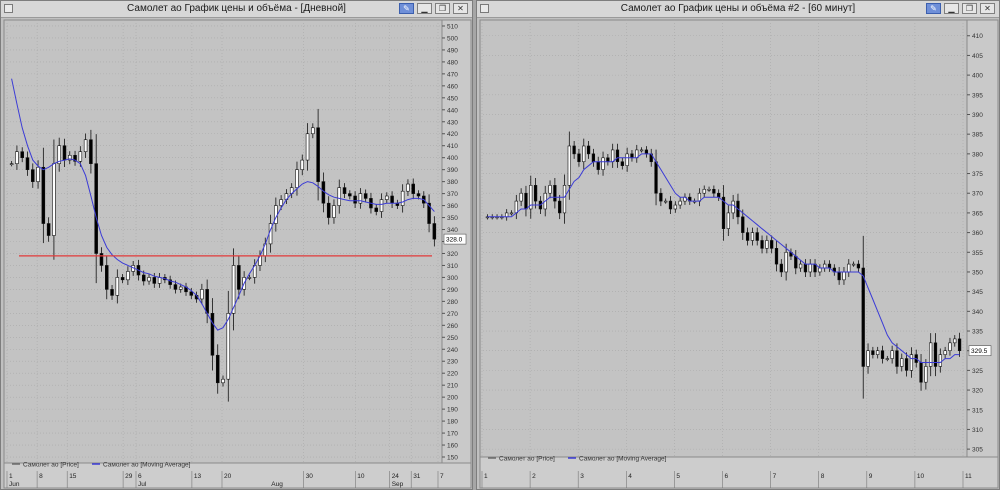 This screenshot has width=1000, height=490. Describe the element at coordinates (582, 476) in the screenshot. I see `x-tick-label: 3` at that location.